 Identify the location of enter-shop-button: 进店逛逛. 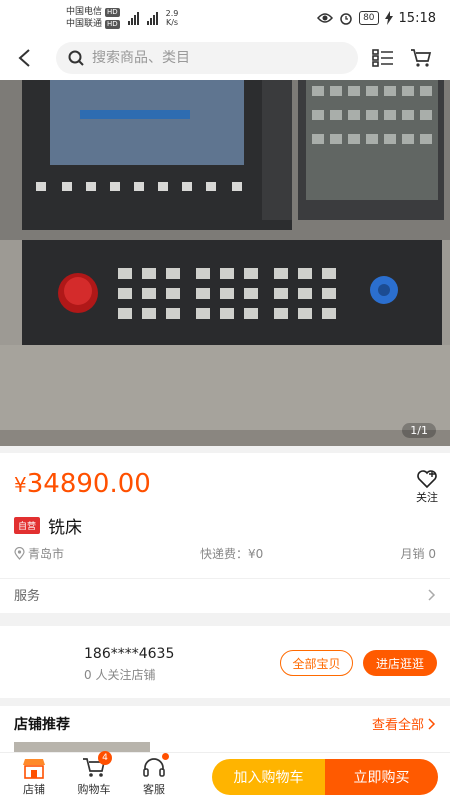
(400, 663).